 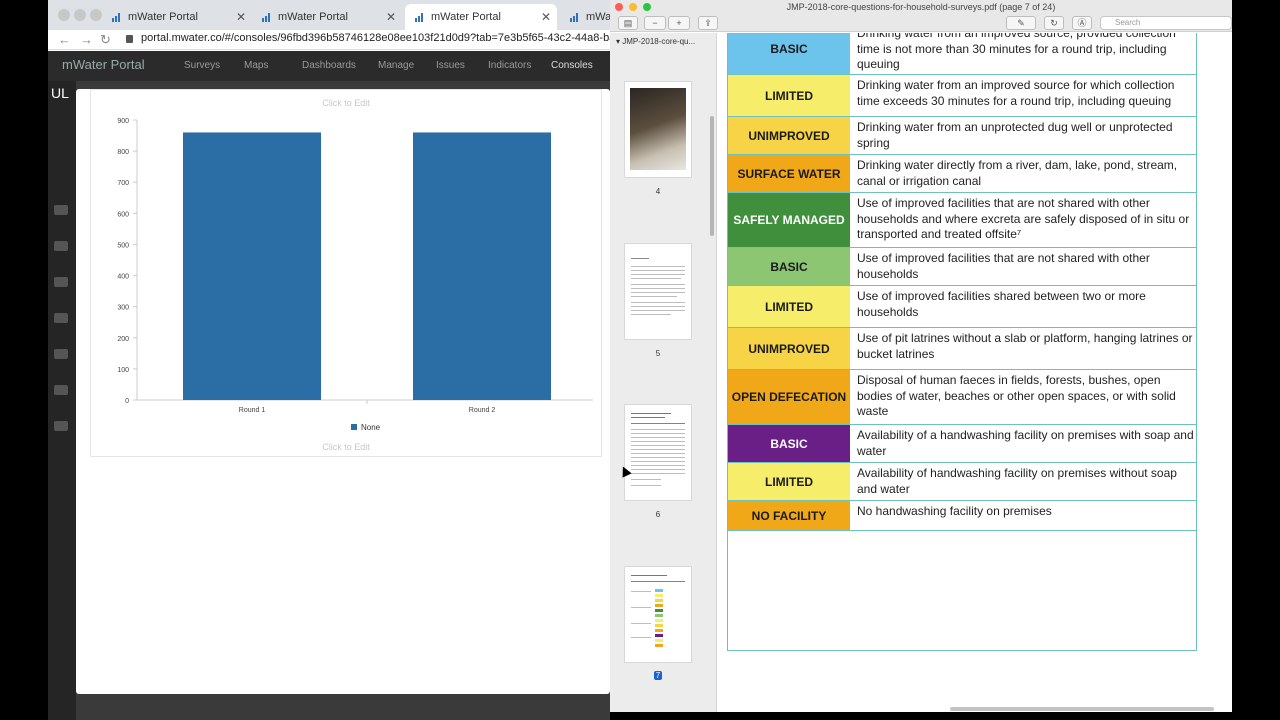 I want to click on lock-icon, so click(x=129, y=39).